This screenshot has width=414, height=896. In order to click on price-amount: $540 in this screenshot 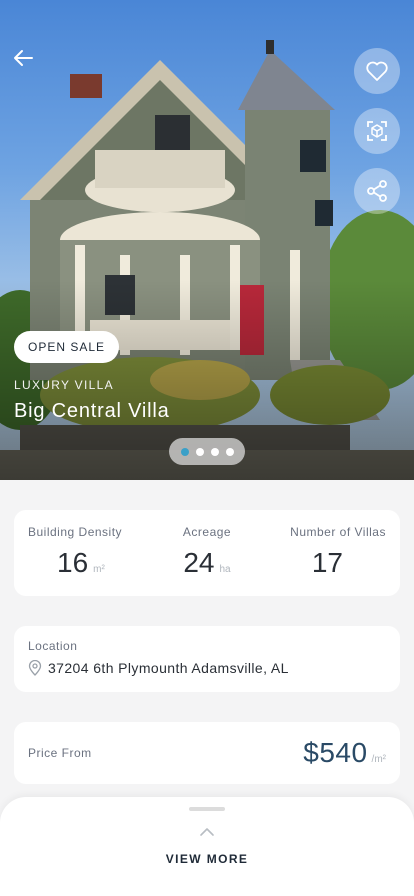, I will do `click(335, 752)`.